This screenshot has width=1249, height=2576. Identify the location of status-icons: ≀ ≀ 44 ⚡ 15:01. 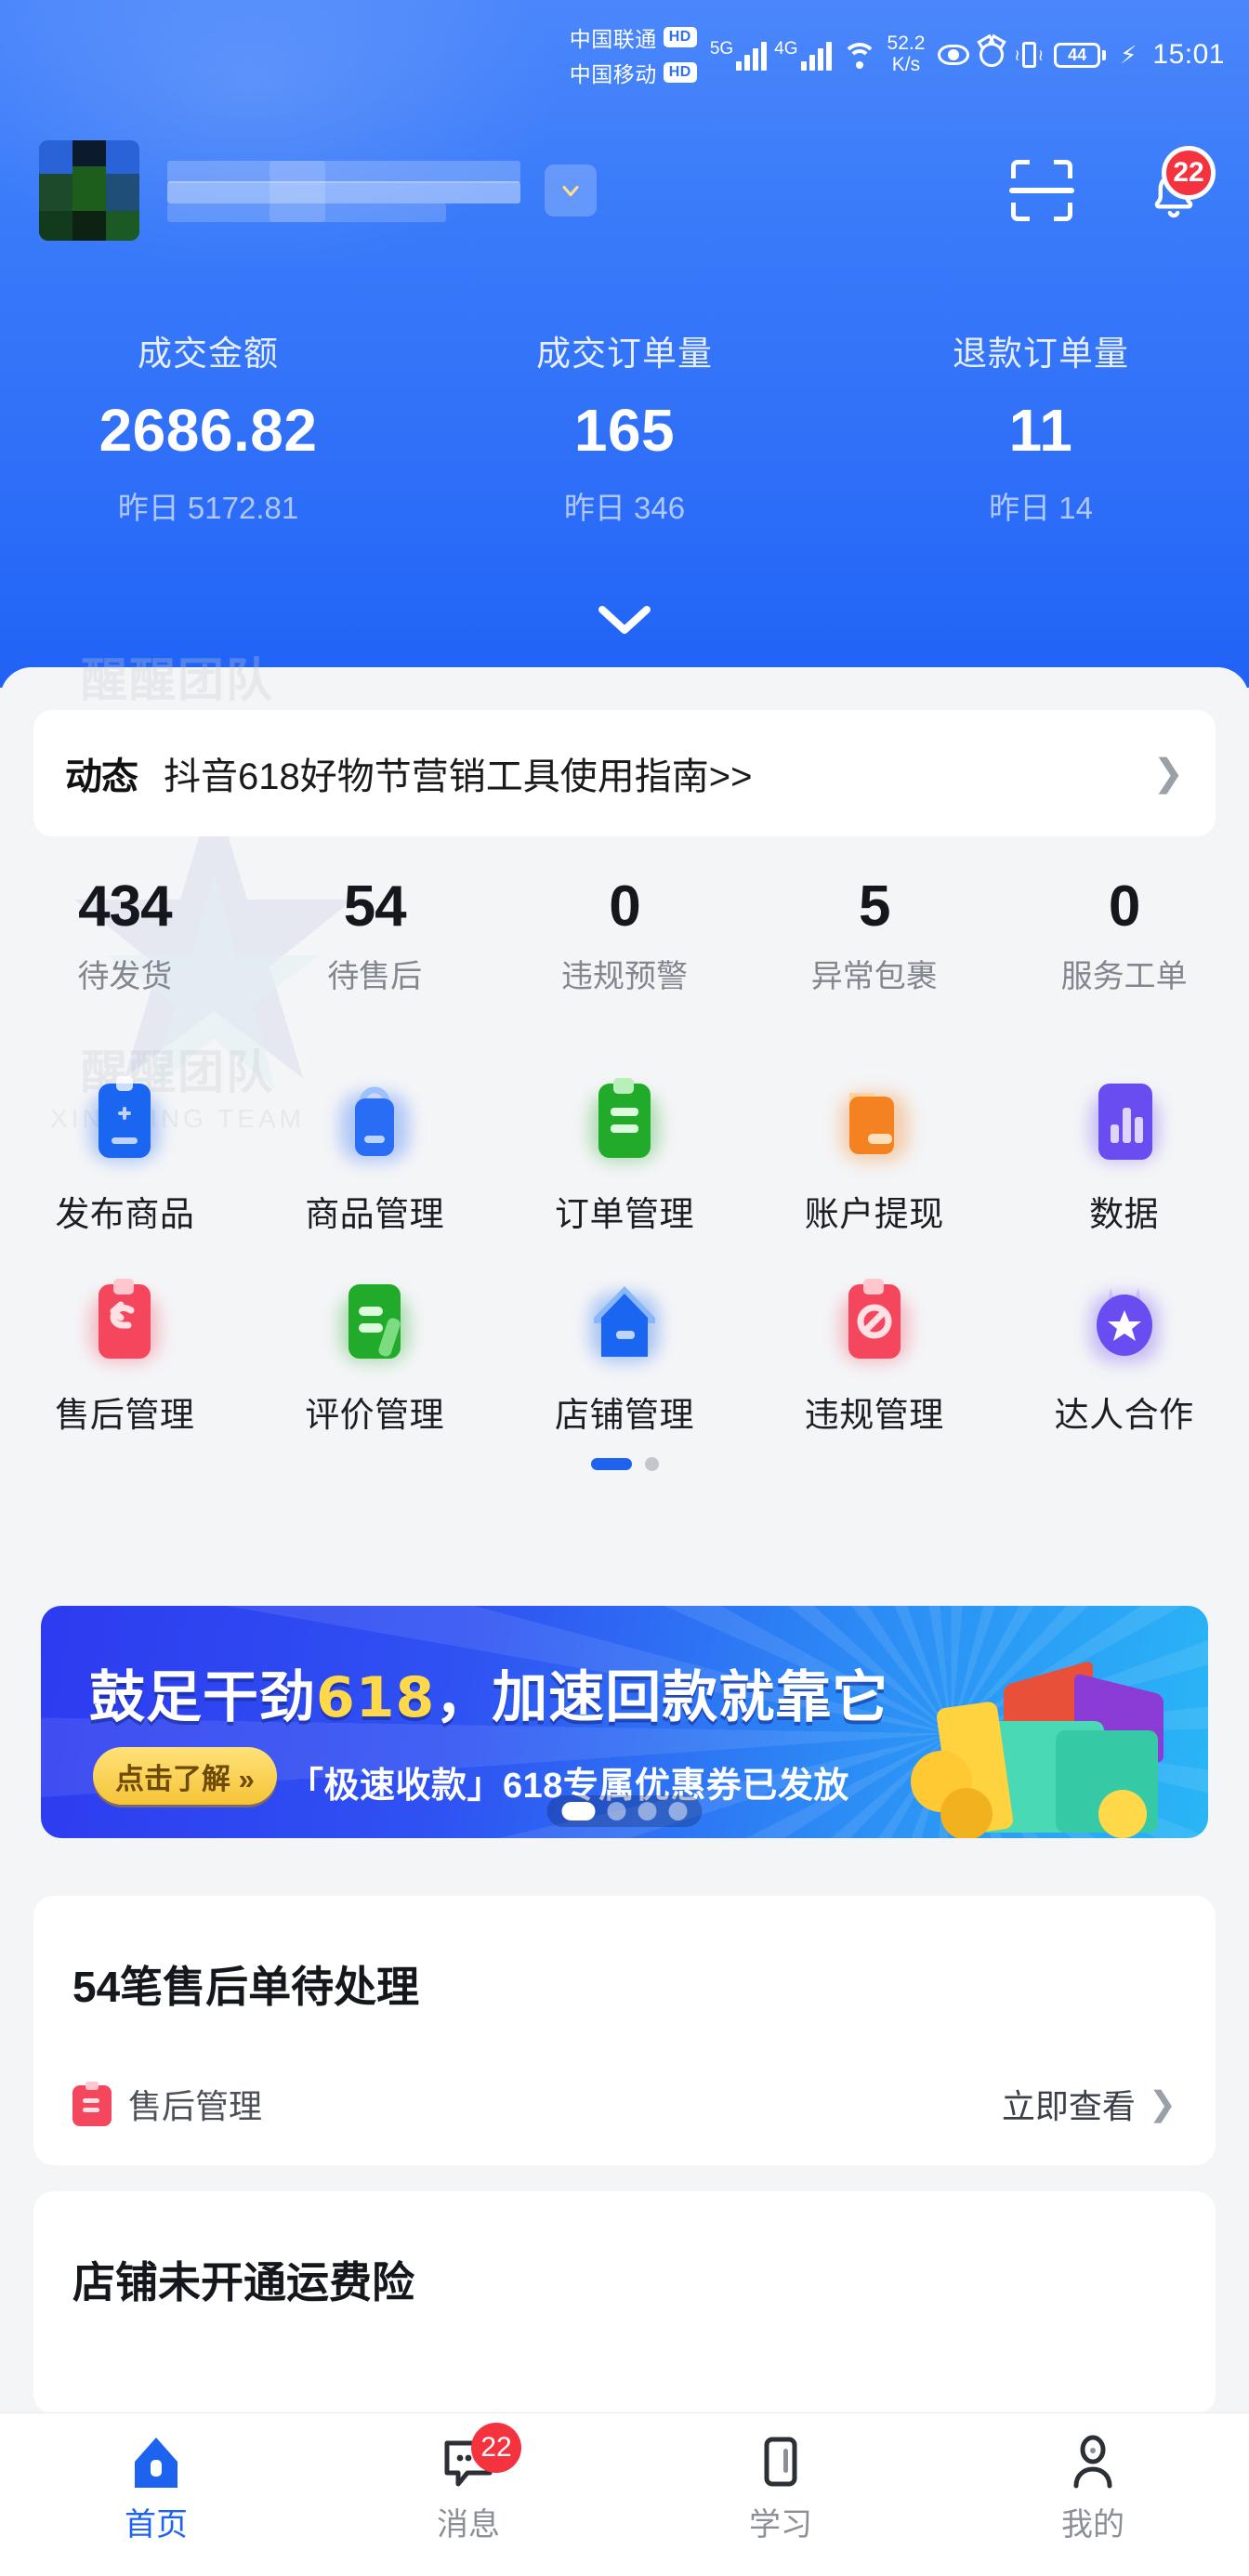
(1081, 55).